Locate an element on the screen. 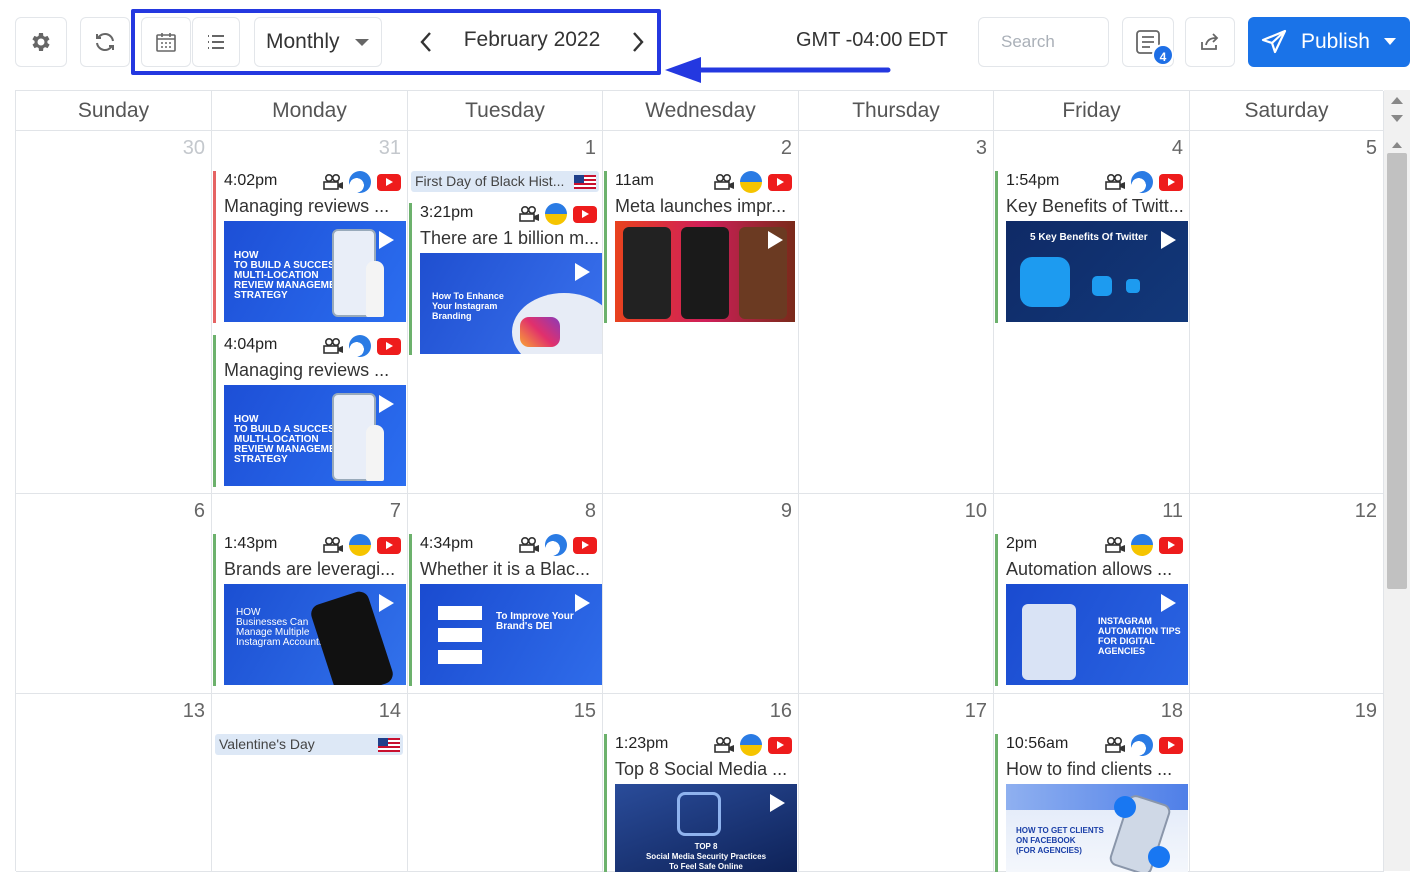 This screenshot has width=1425, height=872. day-cell: 12 is located at coordinates (1287, 594).